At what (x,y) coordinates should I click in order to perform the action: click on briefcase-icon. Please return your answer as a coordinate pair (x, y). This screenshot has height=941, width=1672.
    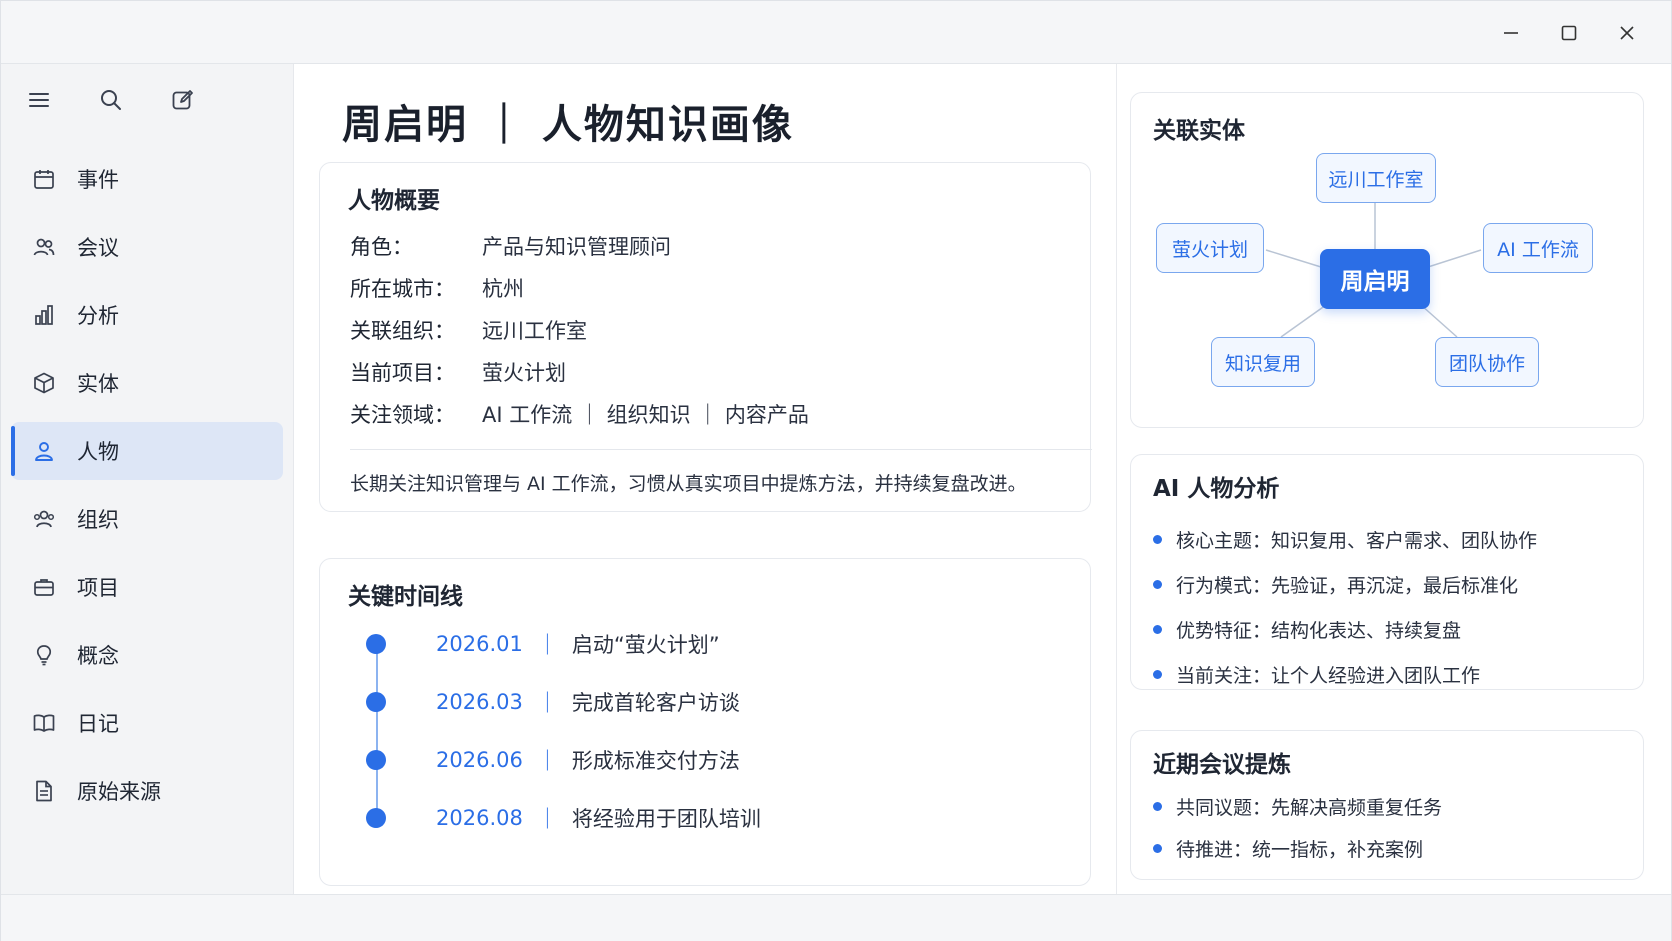
    Looking at the image, I should click on (44, 587).